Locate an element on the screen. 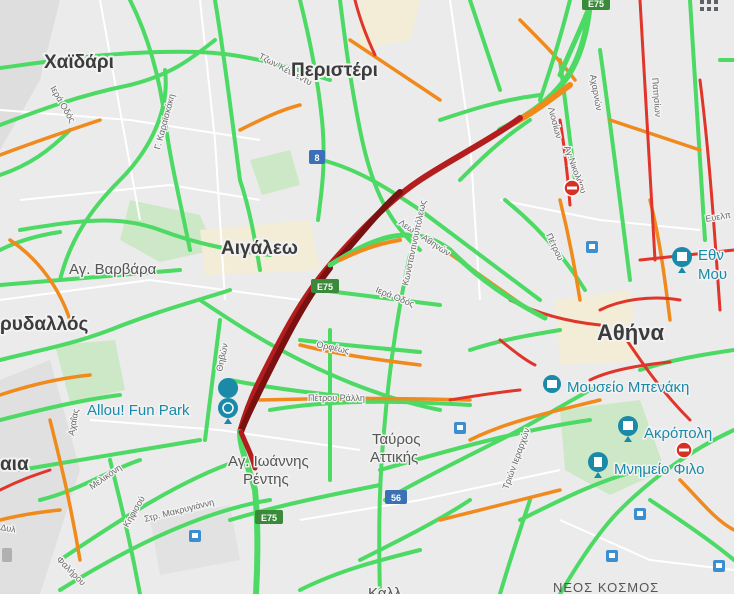  poi-ethniko-line1: Εθν is located at coordinates (711, 255).